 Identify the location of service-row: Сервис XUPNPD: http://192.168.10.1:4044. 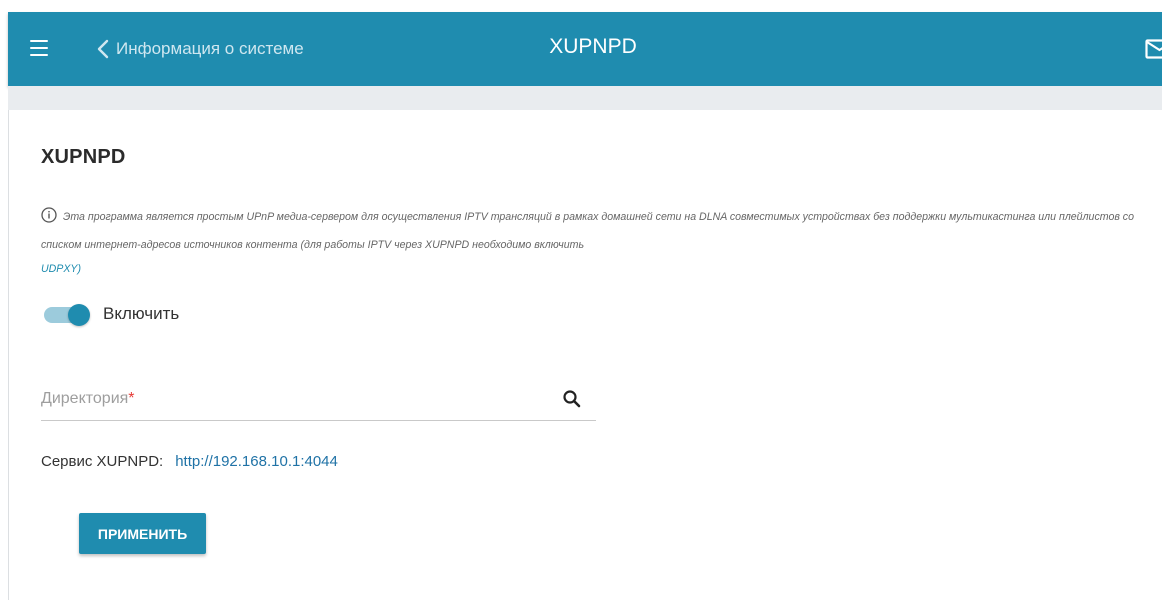
(189, 461).